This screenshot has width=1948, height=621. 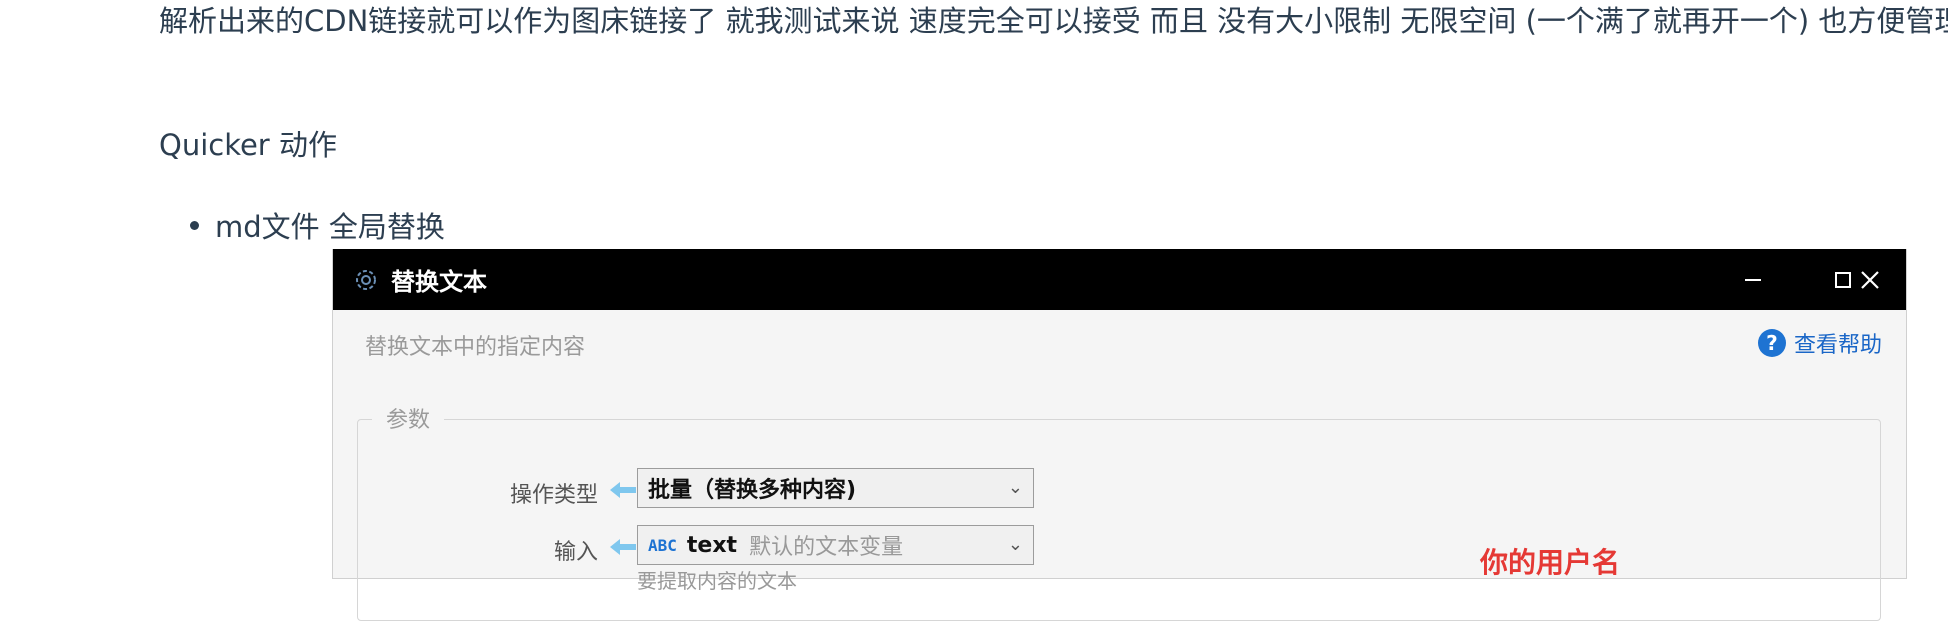 I want to click on help-link: ? 查看帮助, so click(x=1819, y=343).